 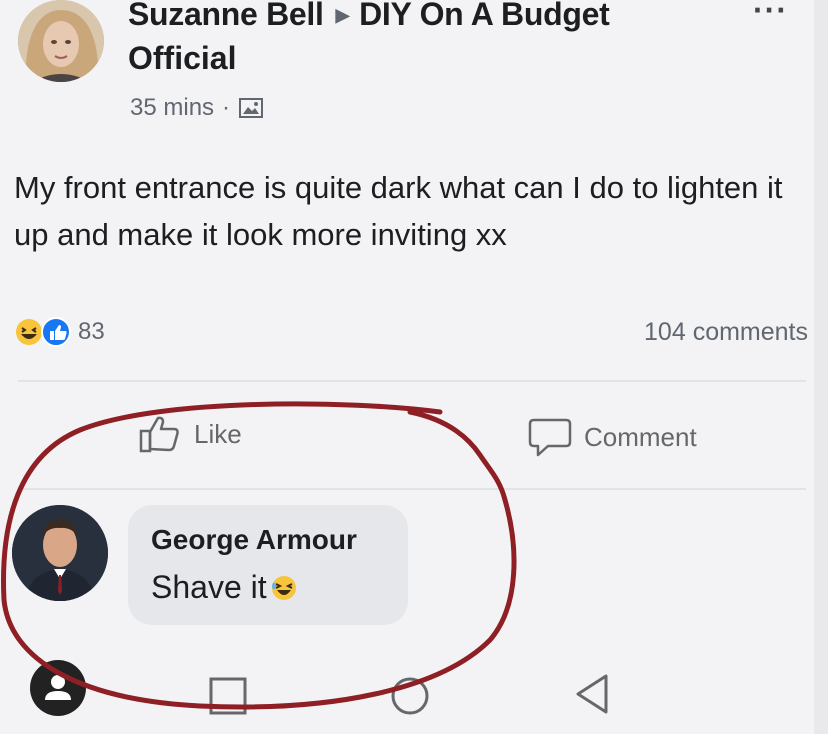 I want to click on thumbs-up-icon, so click(x=159, y=434).